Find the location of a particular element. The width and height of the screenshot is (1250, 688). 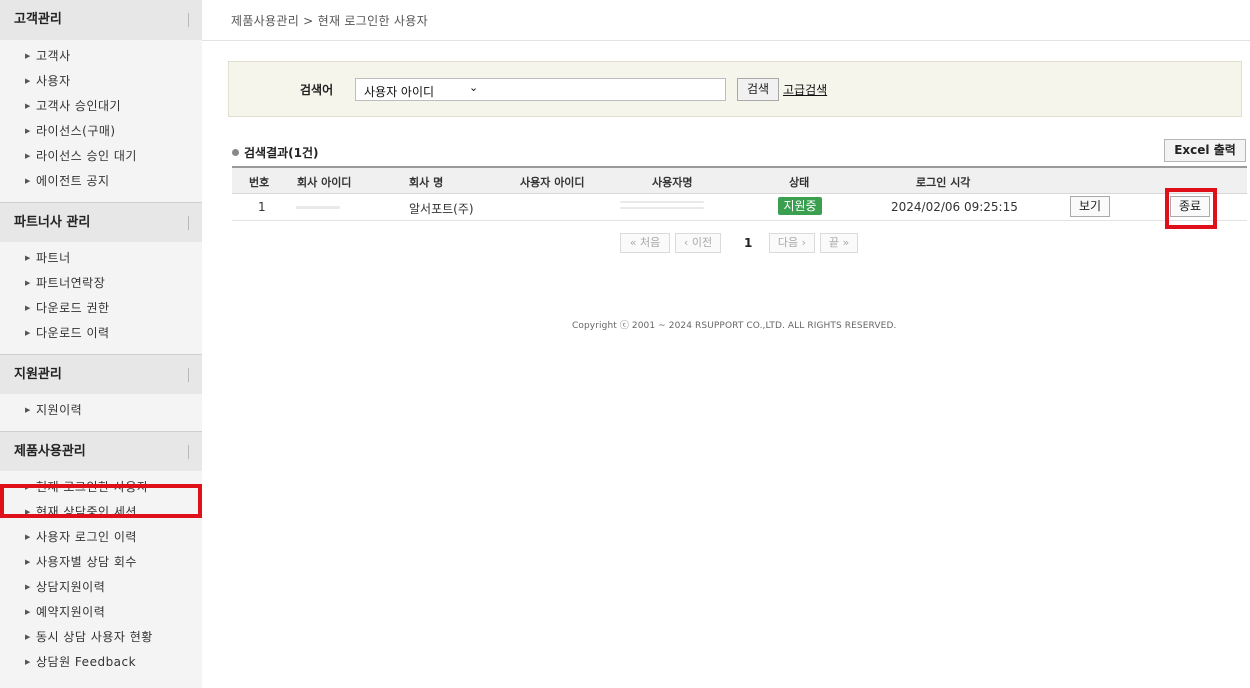

section-title: 고객관리 is located at coordinates (38, 19).